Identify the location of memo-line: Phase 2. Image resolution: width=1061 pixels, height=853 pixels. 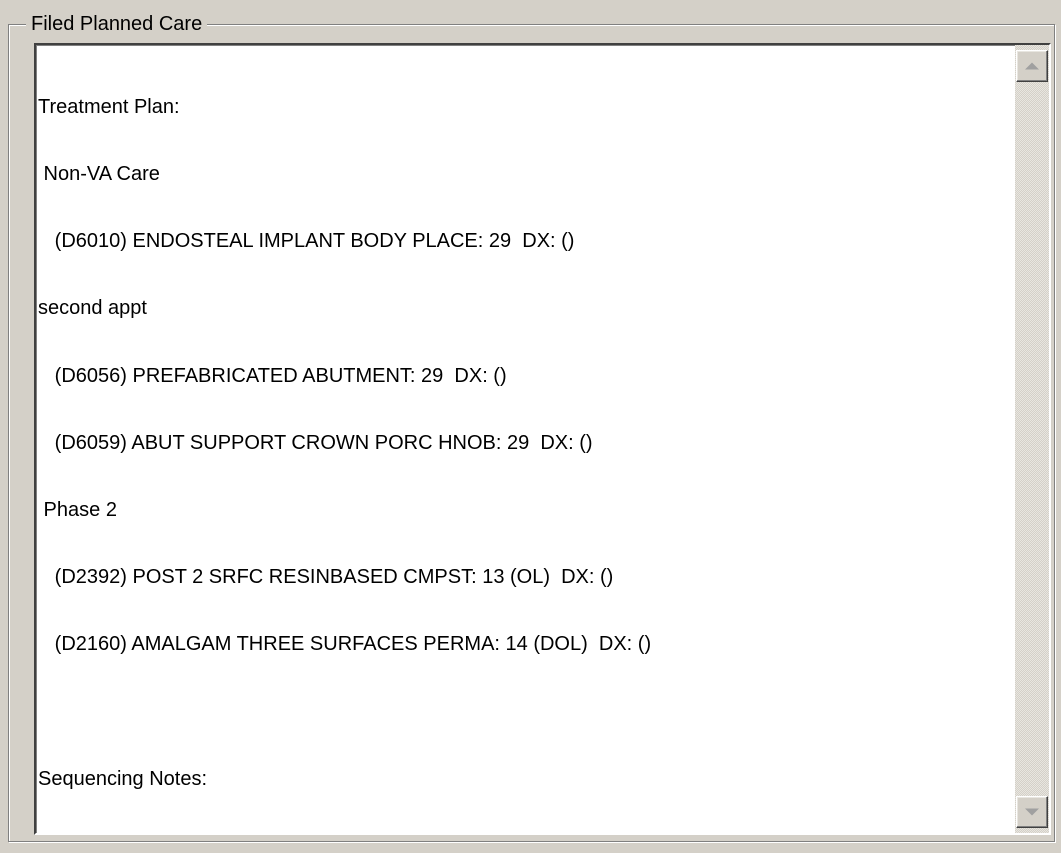
(77, 510).